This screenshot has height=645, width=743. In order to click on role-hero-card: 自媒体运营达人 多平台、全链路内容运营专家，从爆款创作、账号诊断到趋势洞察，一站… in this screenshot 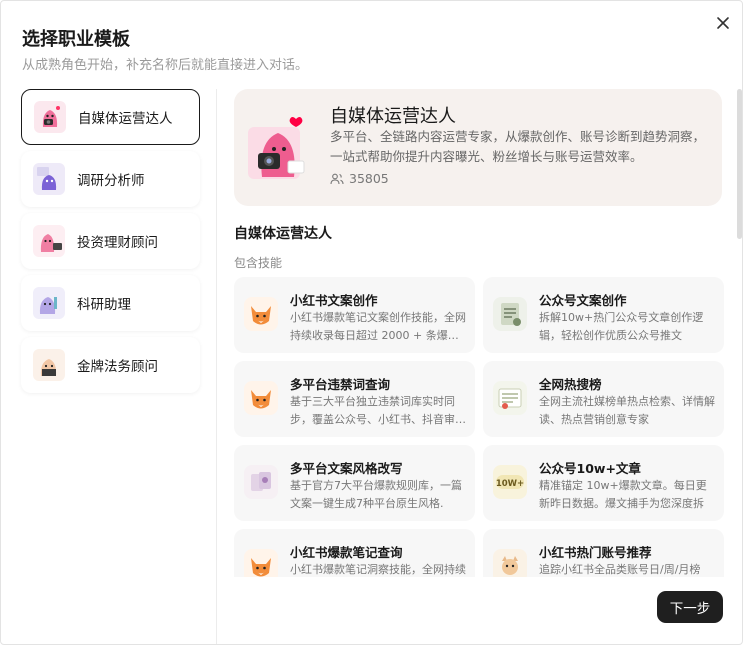, I will do `click(478, 147)`.